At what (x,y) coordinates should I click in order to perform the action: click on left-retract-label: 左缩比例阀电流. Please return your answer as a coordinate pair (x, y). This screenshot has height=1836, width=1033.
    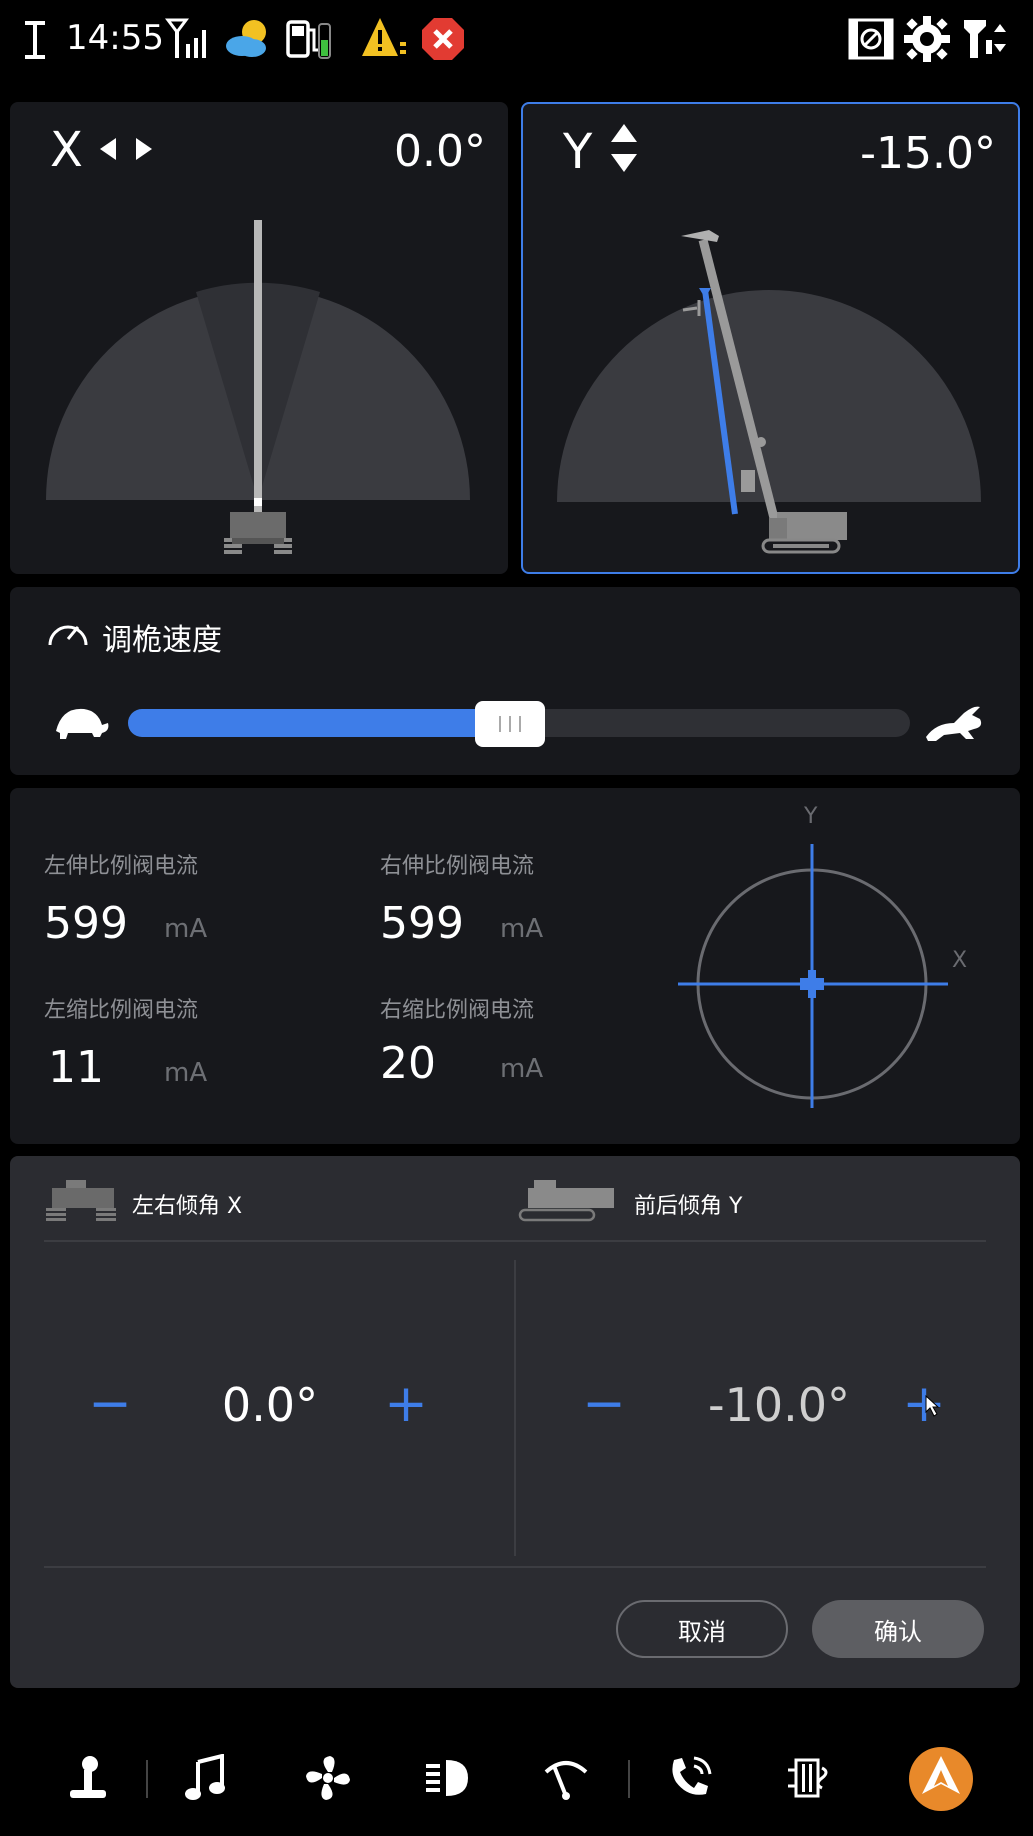
    Looking at the image, I should click on (121, 1010).